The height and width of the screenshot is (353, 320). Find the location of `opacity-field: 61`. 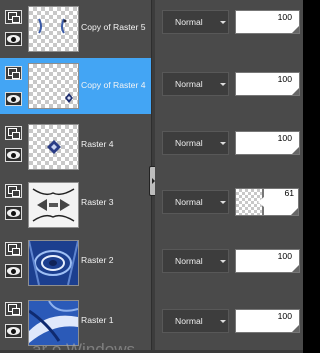

opacity-field: 61 is located at coordinates (278, 202).